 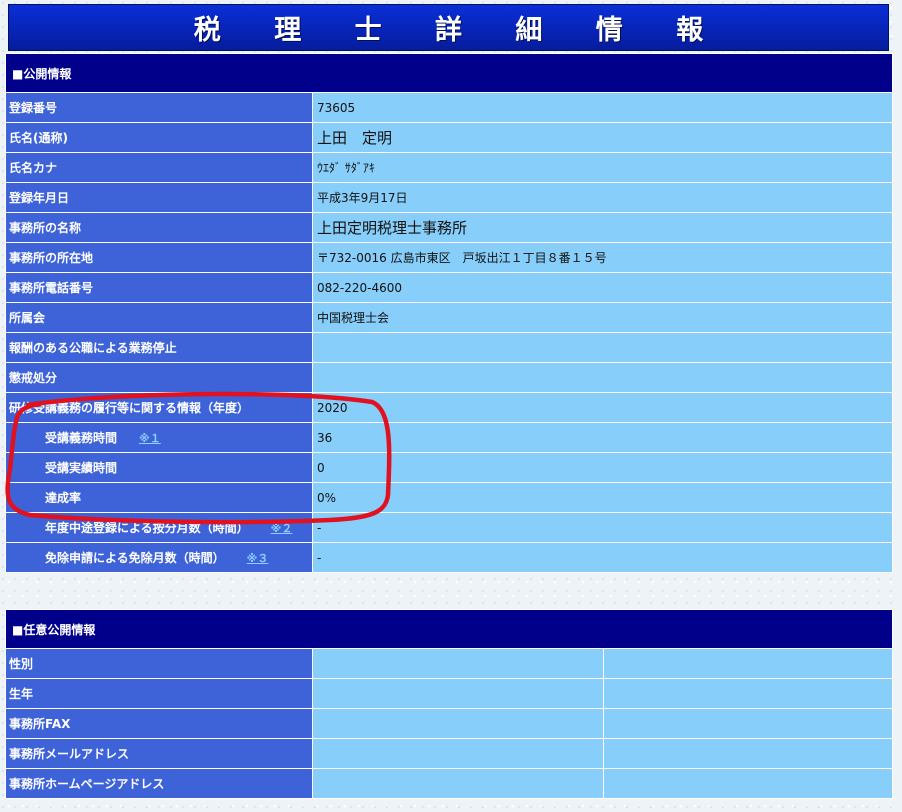 What do you see at coordinates (159, 257) in the screenshot?
I see `office-address-label: 事務所の所在地` at bounding box center [159, 257].